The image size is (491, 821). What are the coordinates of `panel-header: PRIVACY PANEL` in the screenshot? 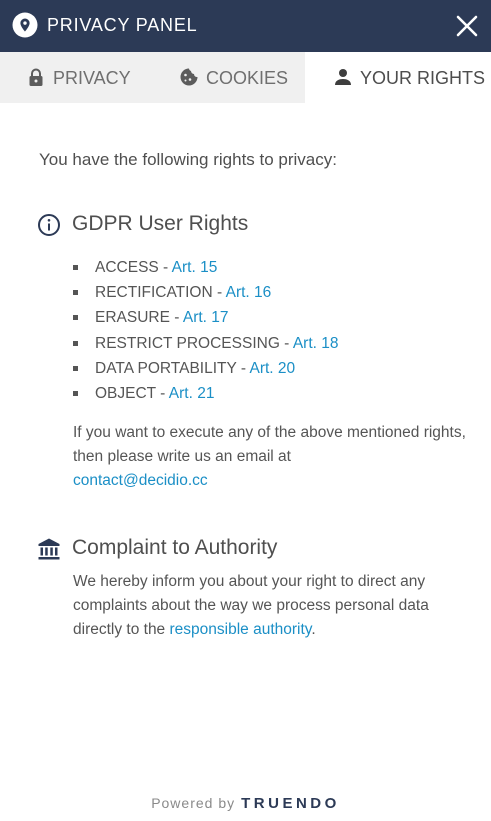 It's located at (245, 26).